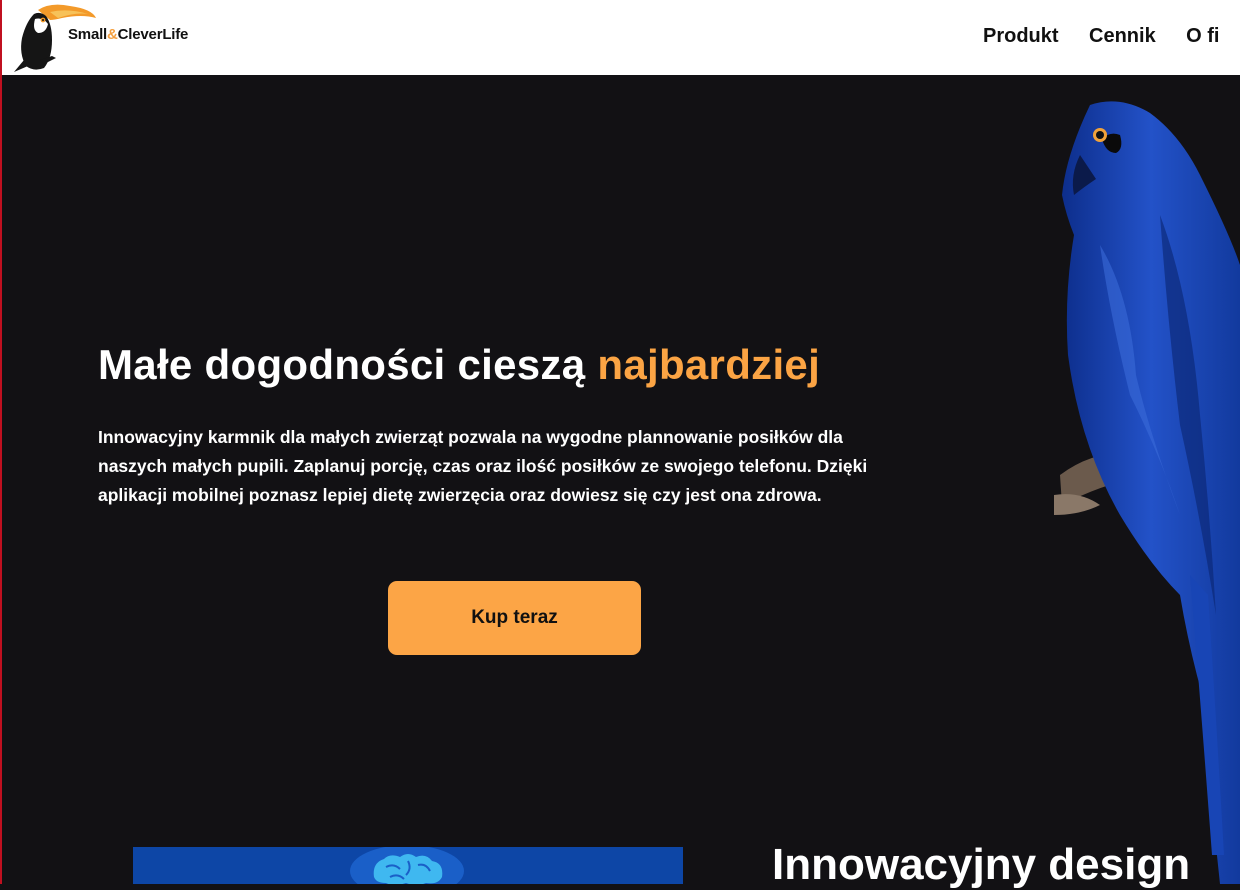 The width and height of the screenshot is (1240, 890). What do you see at coordinates (112, 34) in the screenshot?
I see `brand-ampersand: &` at bounding box center [112, 34].